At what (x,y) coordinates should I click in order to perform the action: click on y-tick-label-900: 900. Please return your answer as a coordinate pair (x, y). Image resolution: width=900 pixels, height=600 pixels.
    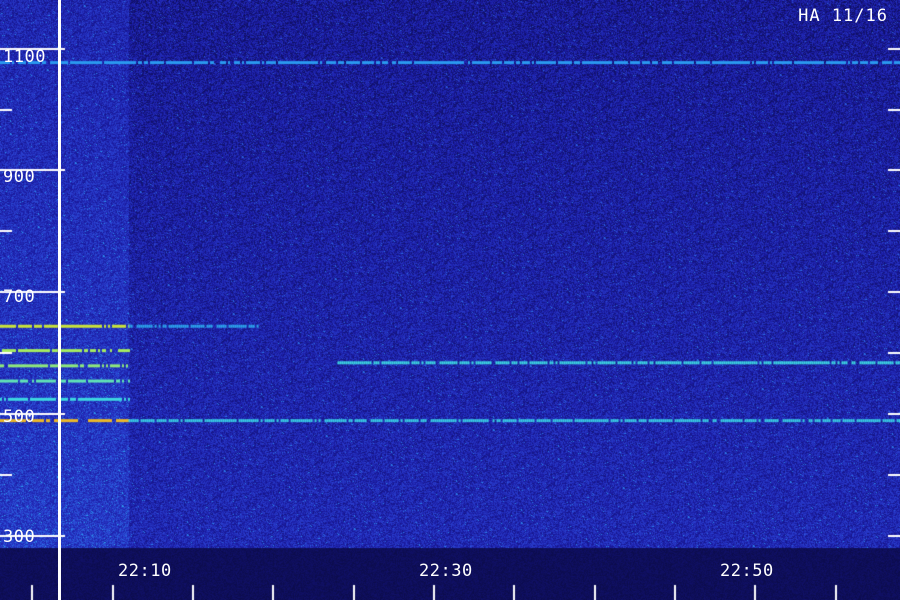
    Looking at the image, I should click on (19, 177).